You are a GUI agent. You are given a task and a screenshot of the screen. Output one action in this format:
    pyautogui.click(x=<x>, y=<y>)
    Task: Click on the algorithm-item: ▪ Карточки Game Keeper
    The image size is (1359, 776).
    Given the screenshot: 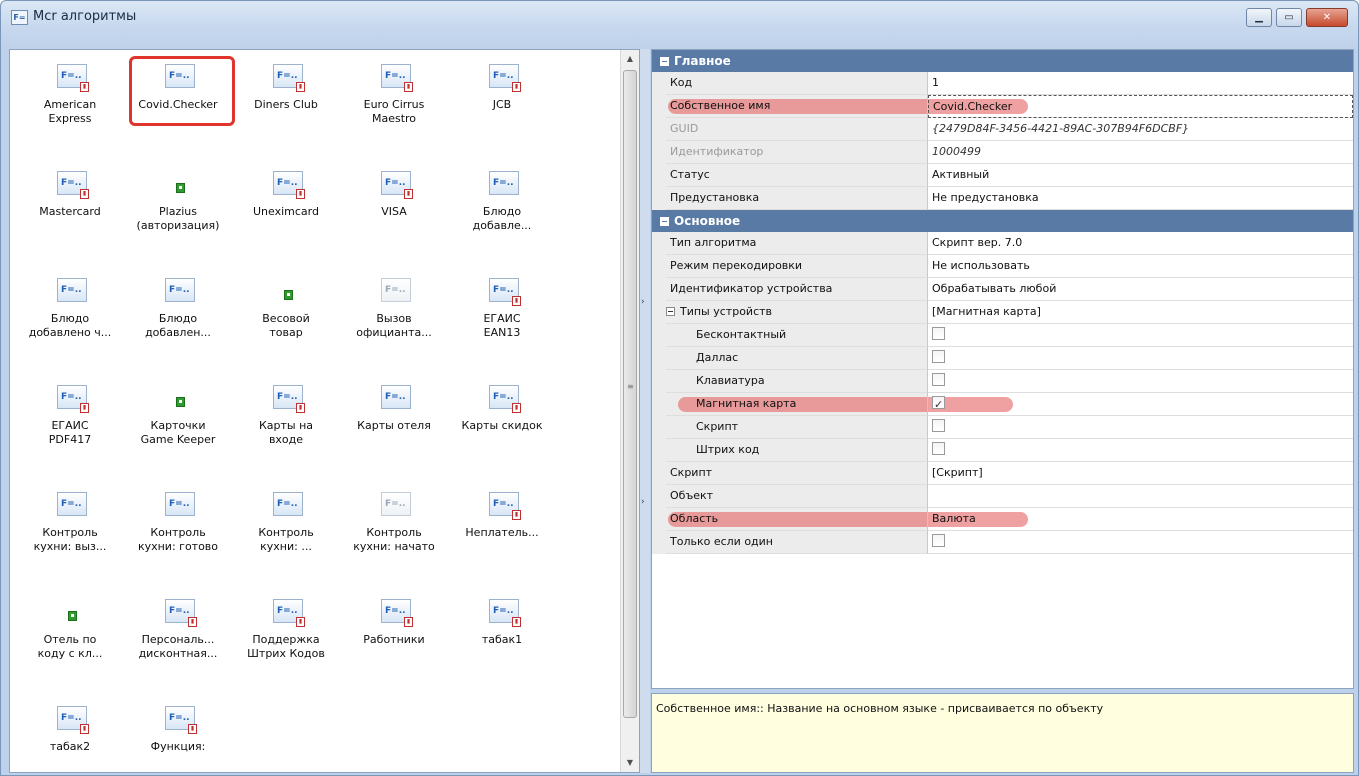 What is the action you would take?
    pyautogui.click(x=178, y=429)
    